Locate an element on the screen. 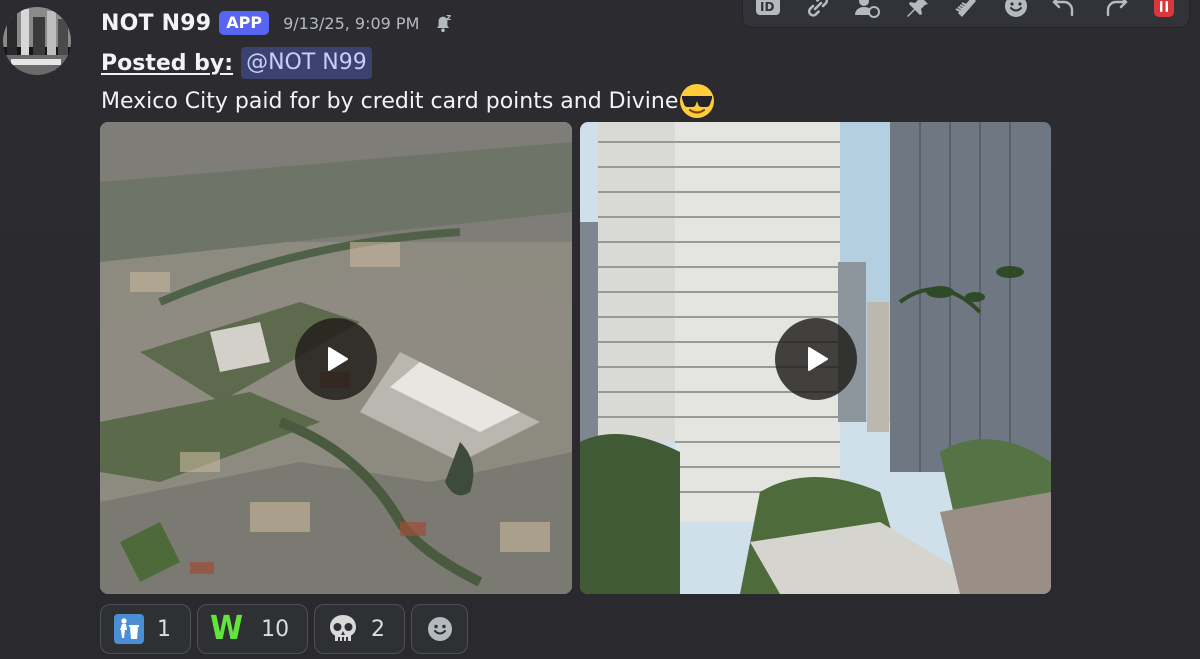  reaction-count: 2 is located at coordinates (378, 629).